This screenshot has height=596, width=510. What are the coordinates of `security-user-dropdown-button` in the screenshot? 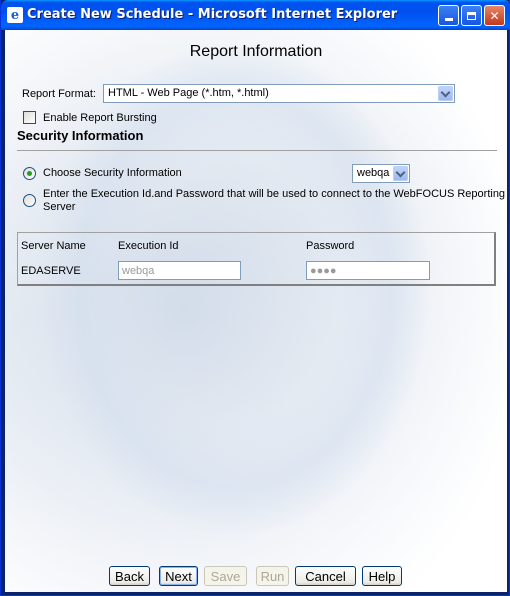 It's located at (400, 173).